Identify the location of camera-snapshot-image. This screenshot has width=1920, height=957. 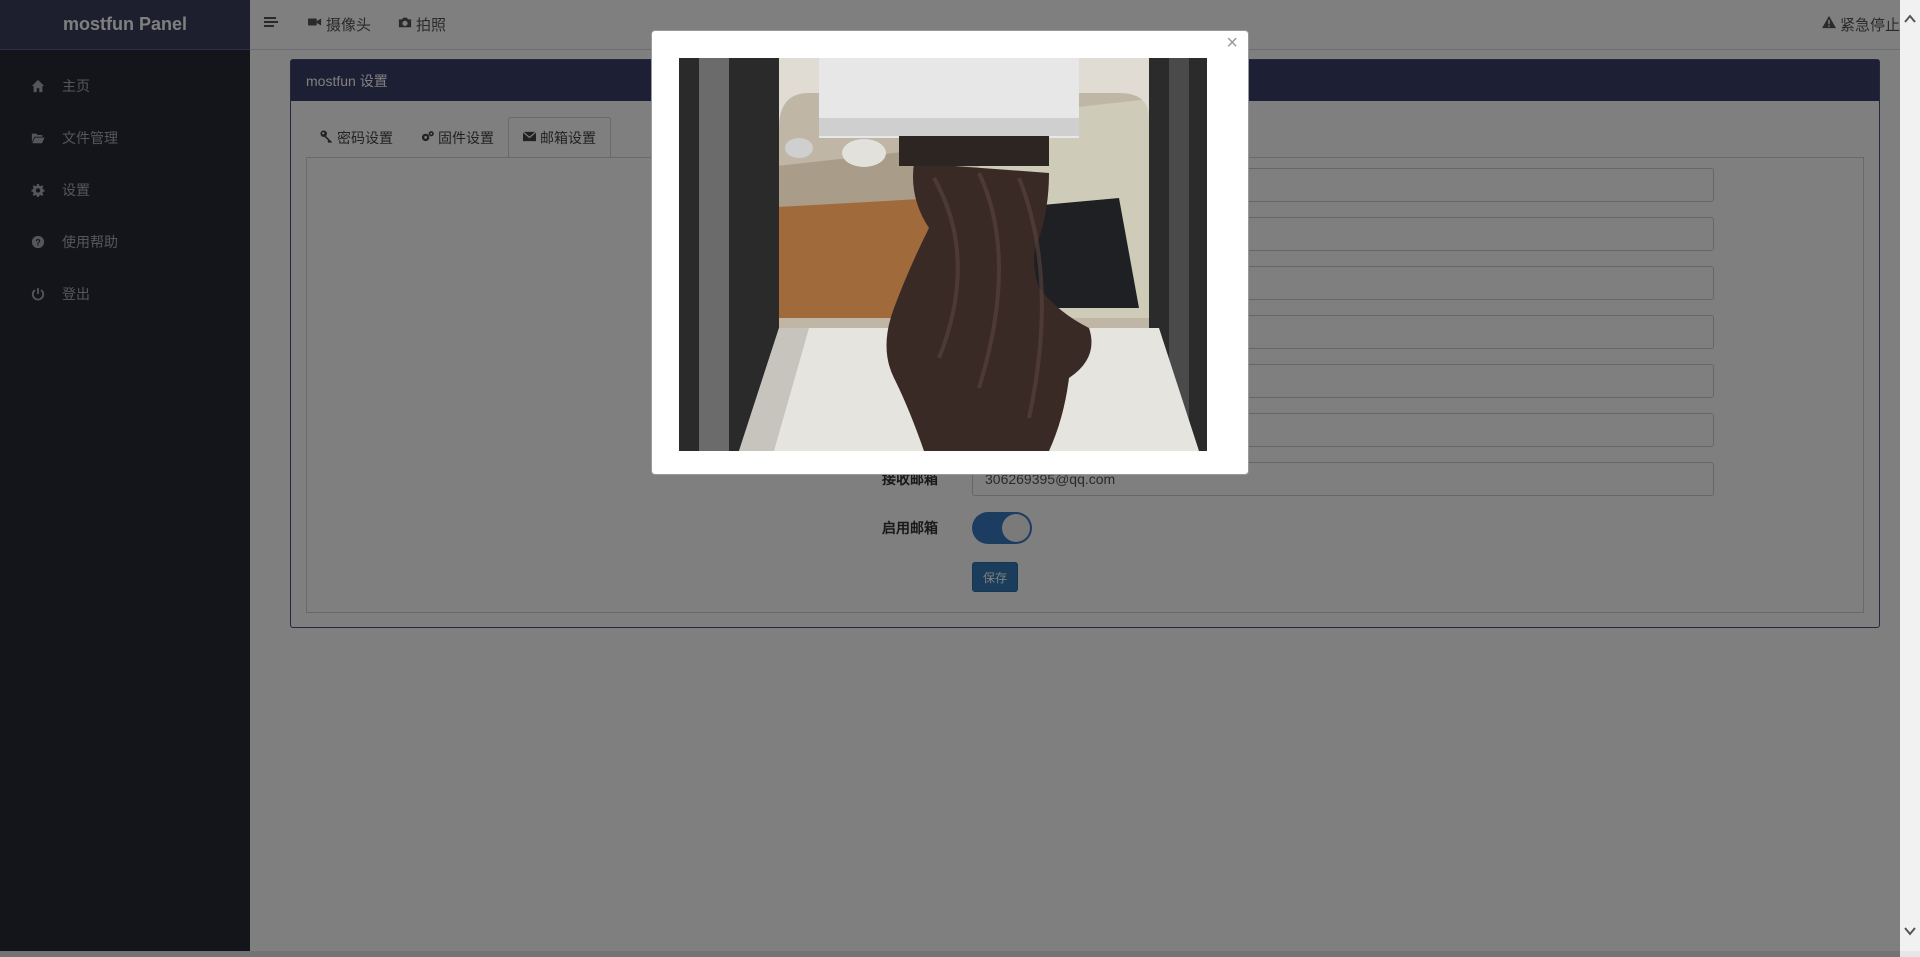
(943, 254).